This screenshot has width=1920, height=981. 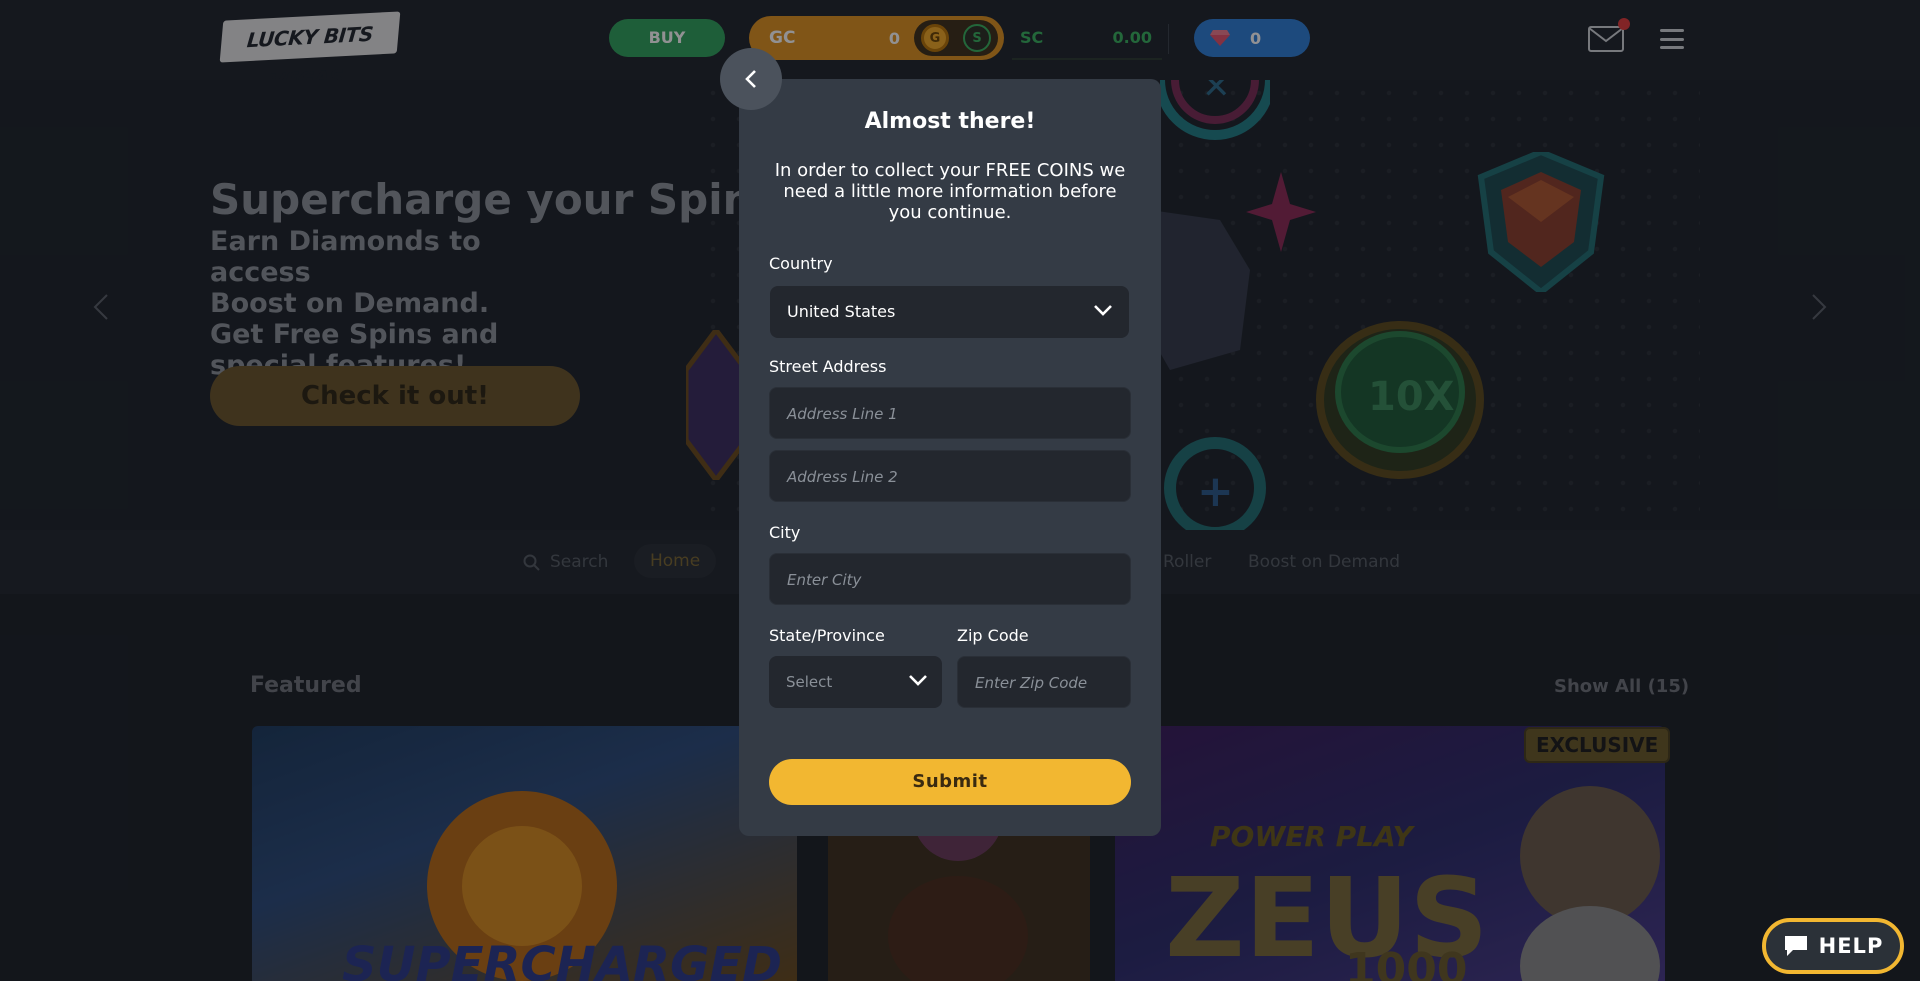 I want to click on country-value: United States, so click(x=841, y=311).